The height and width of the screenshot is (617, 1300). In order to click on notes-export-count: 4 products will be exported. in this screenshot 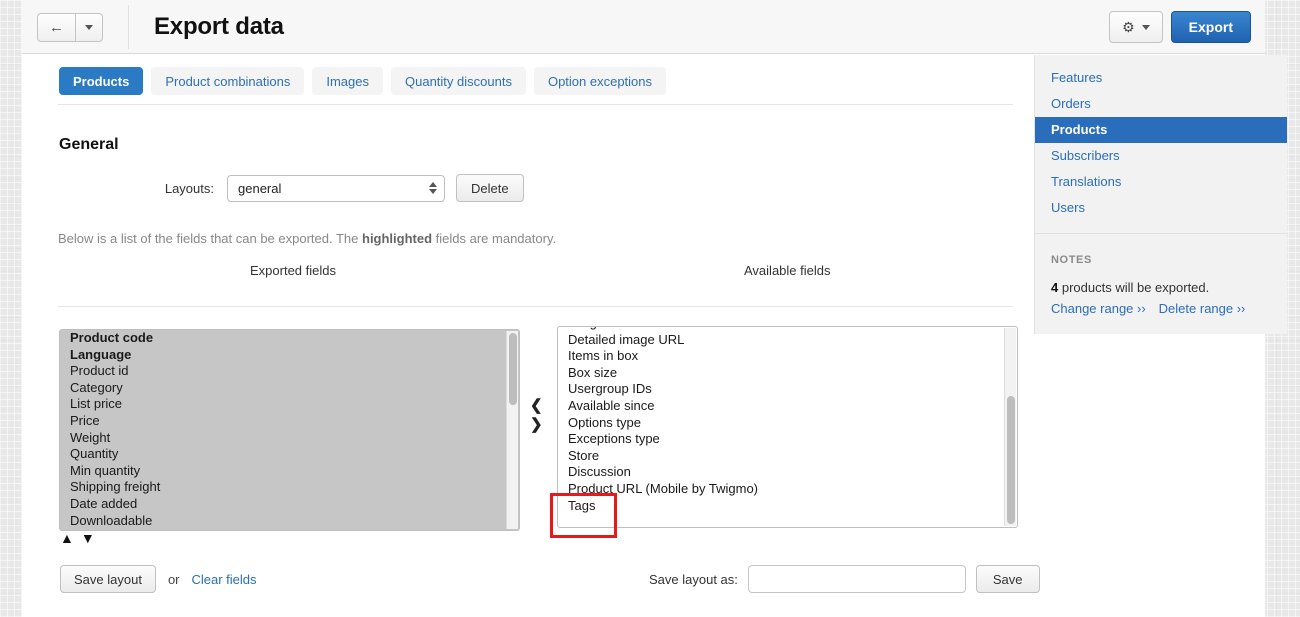, I will do `click(1161, 287)`.